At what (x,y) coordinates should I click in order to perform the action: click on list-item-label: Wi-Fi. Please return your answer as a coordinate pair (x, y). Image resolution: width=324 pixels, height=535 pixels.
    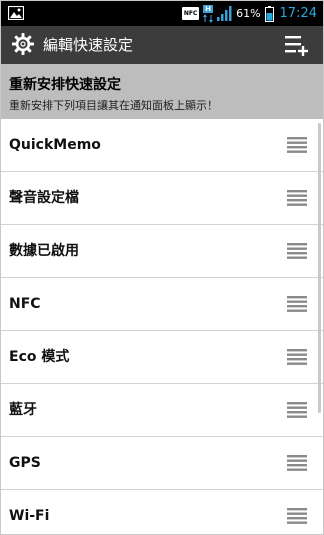
    Looking at the image, I should click on (29, 516).